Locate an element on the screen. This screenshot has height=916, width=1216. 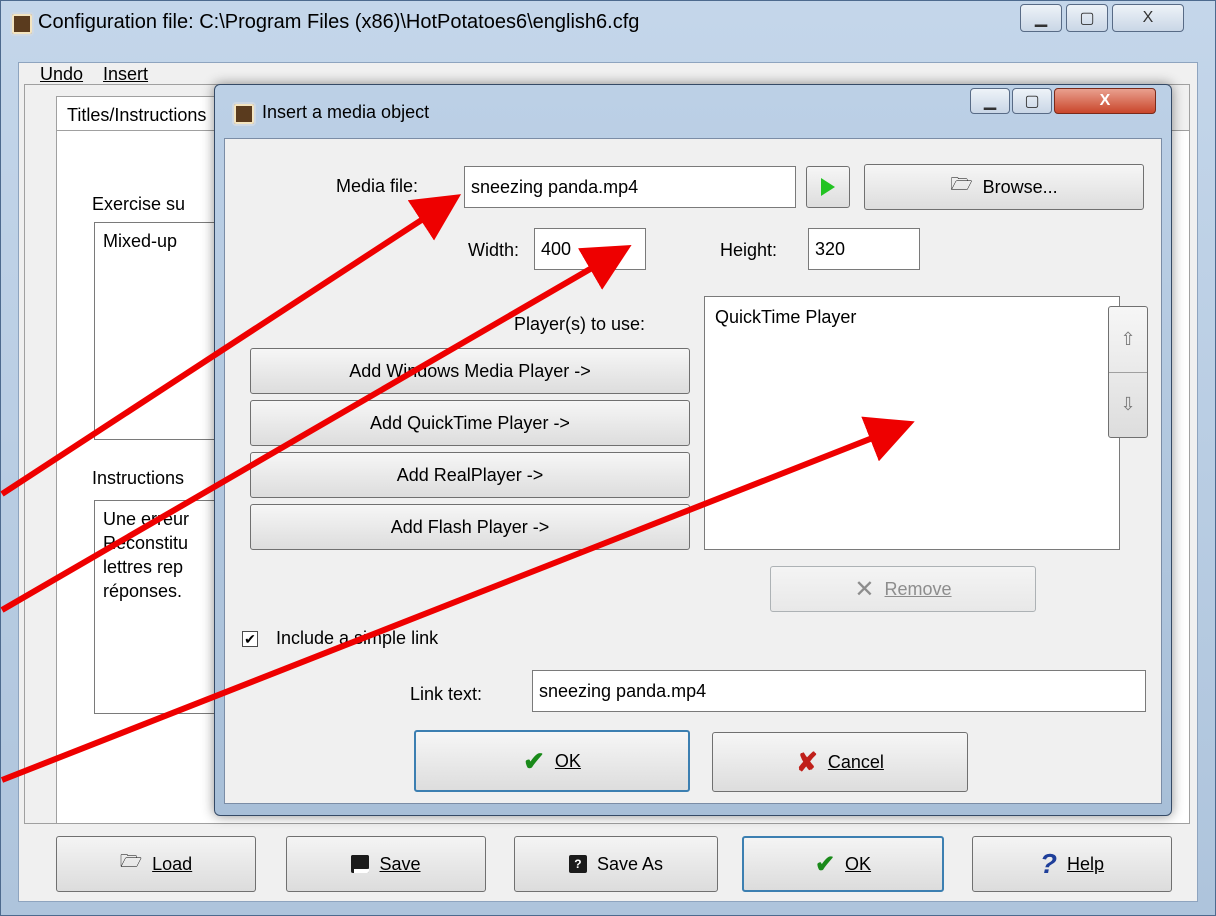
instructions-label: Instructions is located at coordinates (138, 478).